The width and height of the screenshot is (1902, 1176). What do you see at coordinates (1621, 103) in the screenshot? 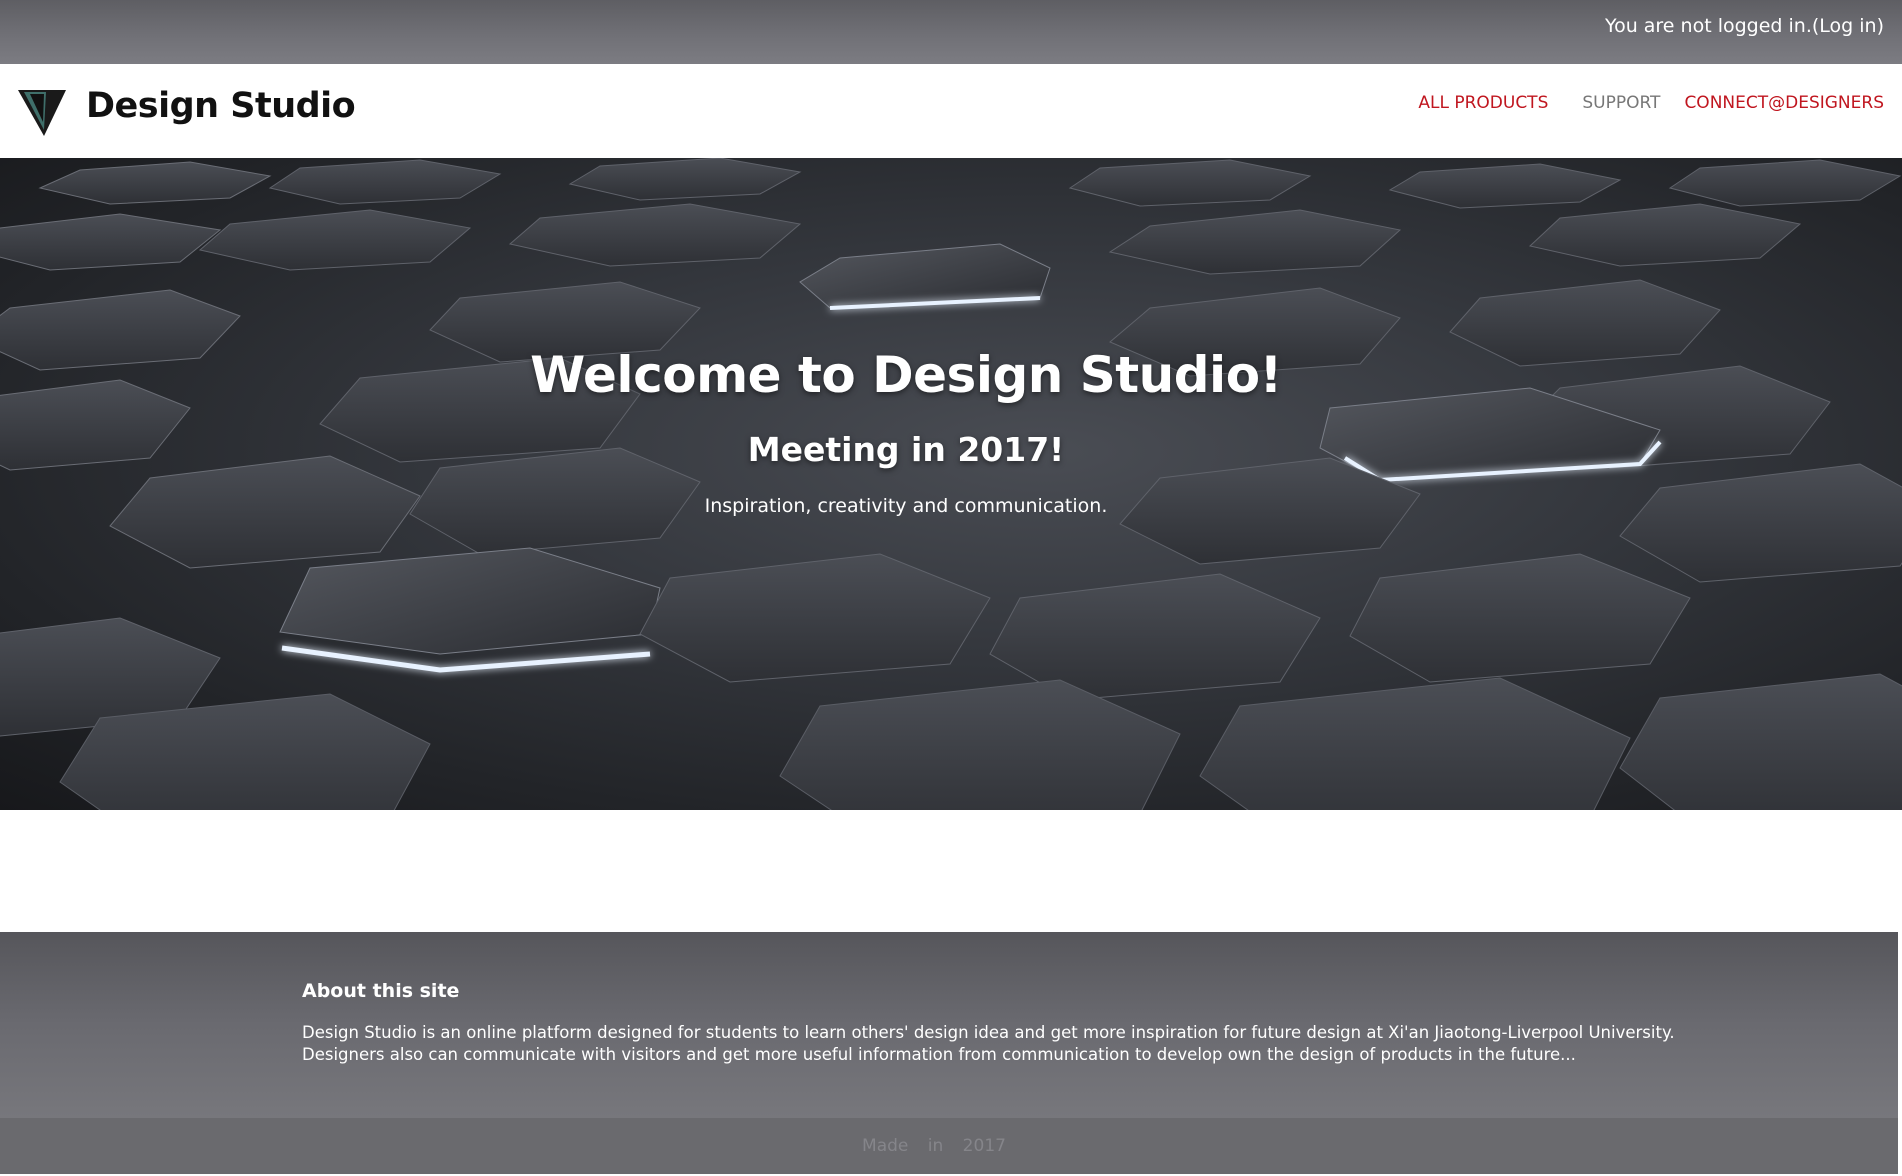
I see `nav-support: SUPPORT` at bounding box center [1621, 103].